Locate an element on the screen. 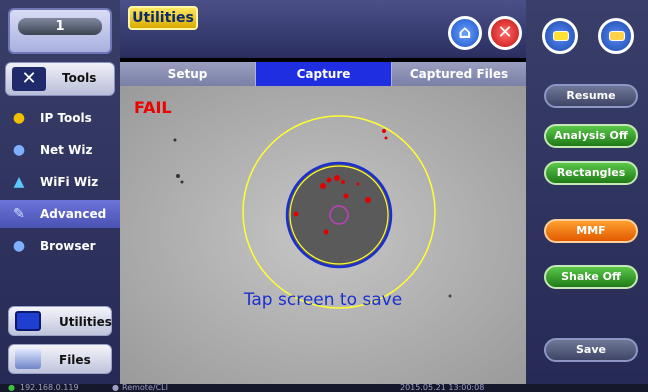  sidebar-item-net-wiz: ● Net Wiz is located at coordinates (60, 150).